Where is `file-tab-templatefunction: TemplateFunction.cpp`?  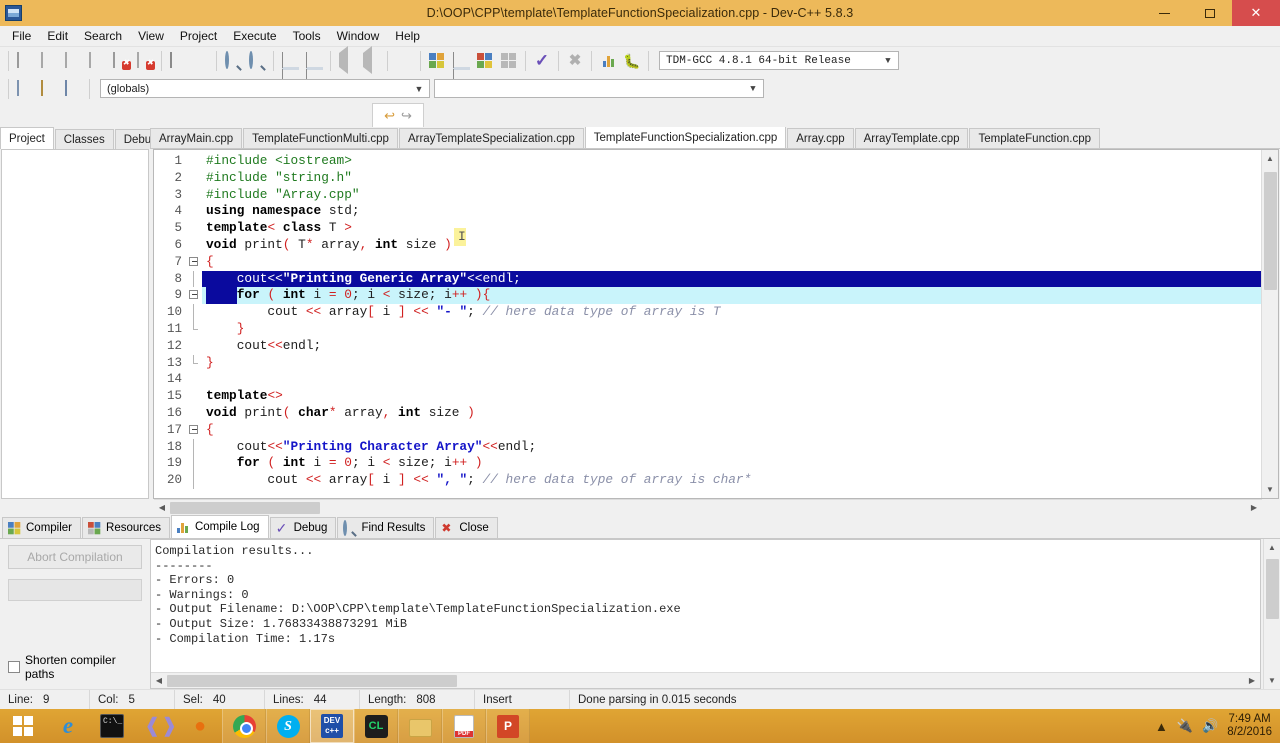 file-tab-templatefunction: TemplateFunction.cpp is located at coordinates (1034, 138).